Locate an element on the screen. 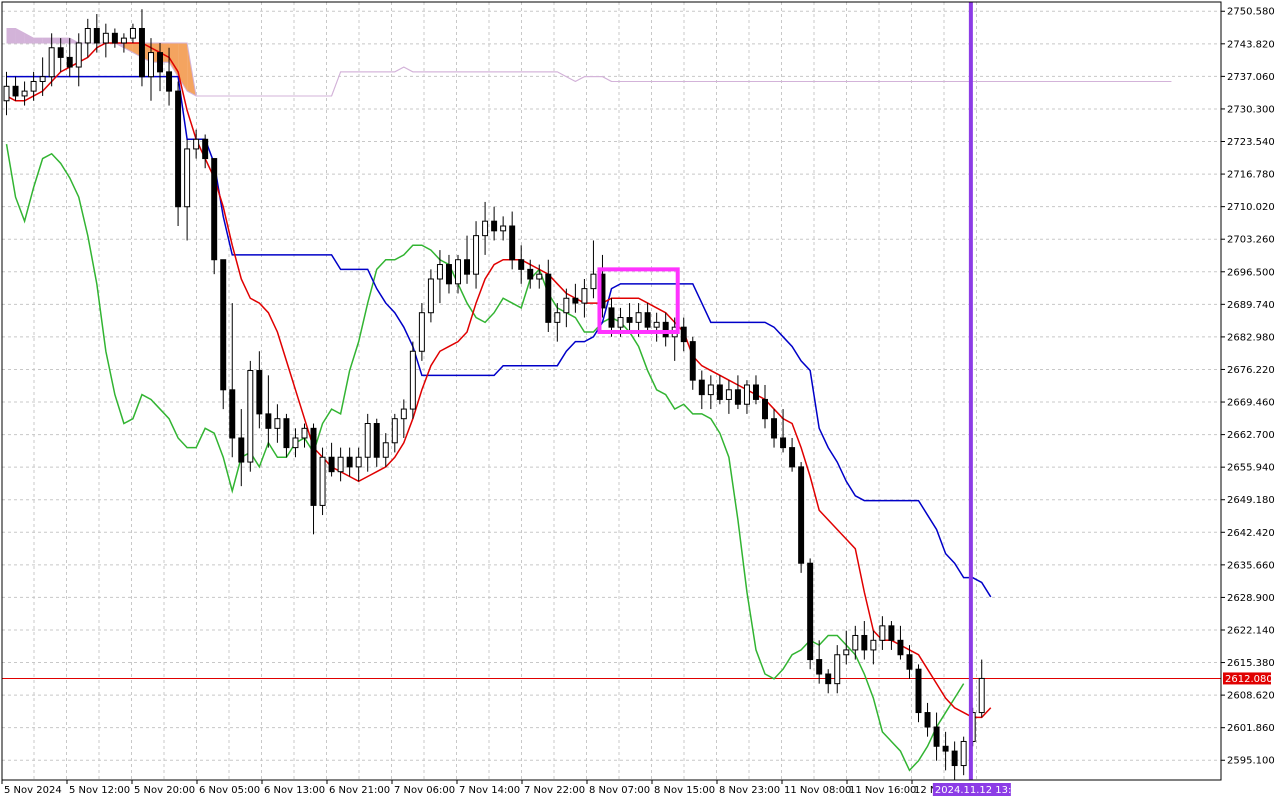 The height and width of the screenshot is (804, 1280). y-tick-label: 2703.260 is located at coordinates (1251, 240).